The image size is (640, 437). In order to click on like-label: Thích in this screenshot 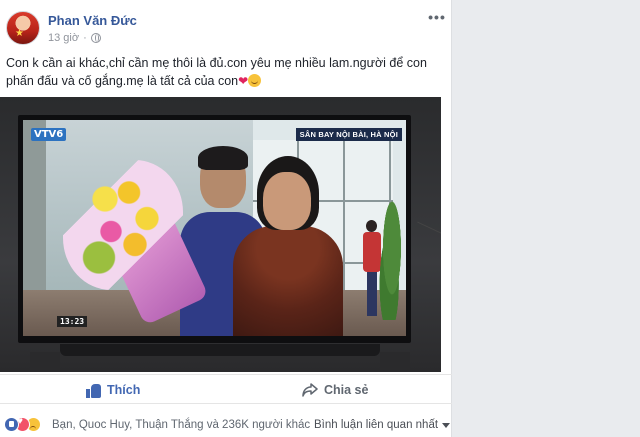, I will do `click(124, 390)`.